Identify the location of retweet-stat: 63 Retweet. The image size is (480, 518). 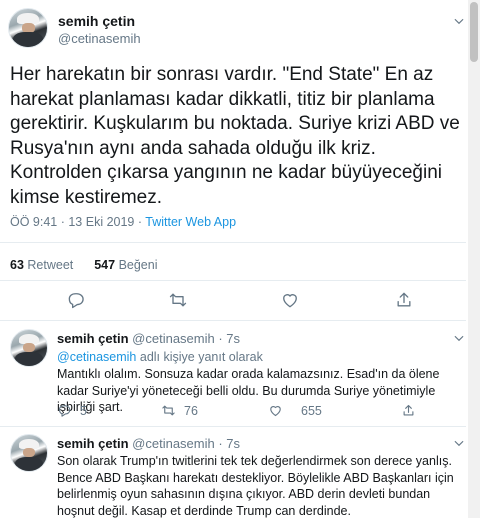
(41, 265).